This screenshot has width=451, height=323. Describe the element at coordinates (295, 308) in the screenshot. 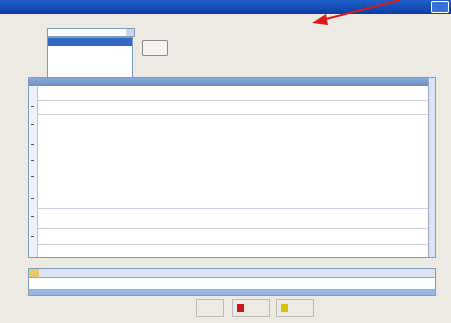

I see `run-button` at that location.